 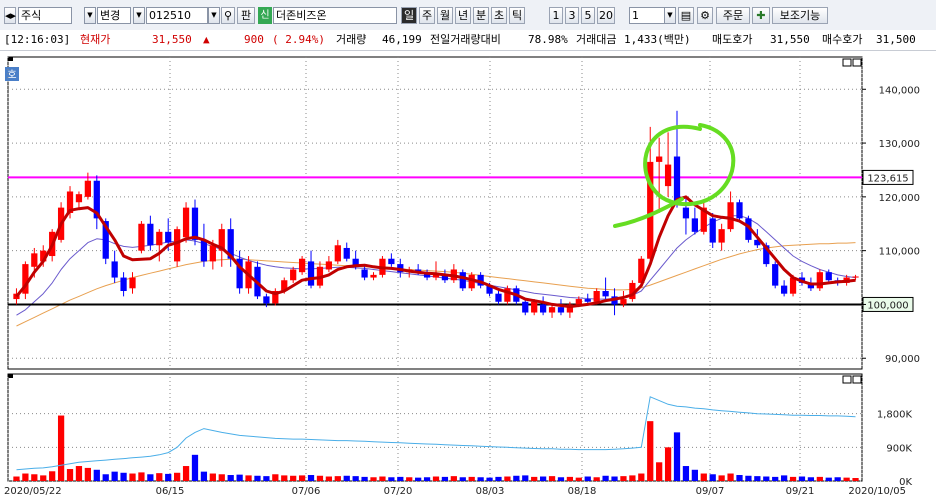 What do you see at coordinates (499, 15) in the screenshot?
I see `period-button-5: 초` at bounding box center [499, 15].